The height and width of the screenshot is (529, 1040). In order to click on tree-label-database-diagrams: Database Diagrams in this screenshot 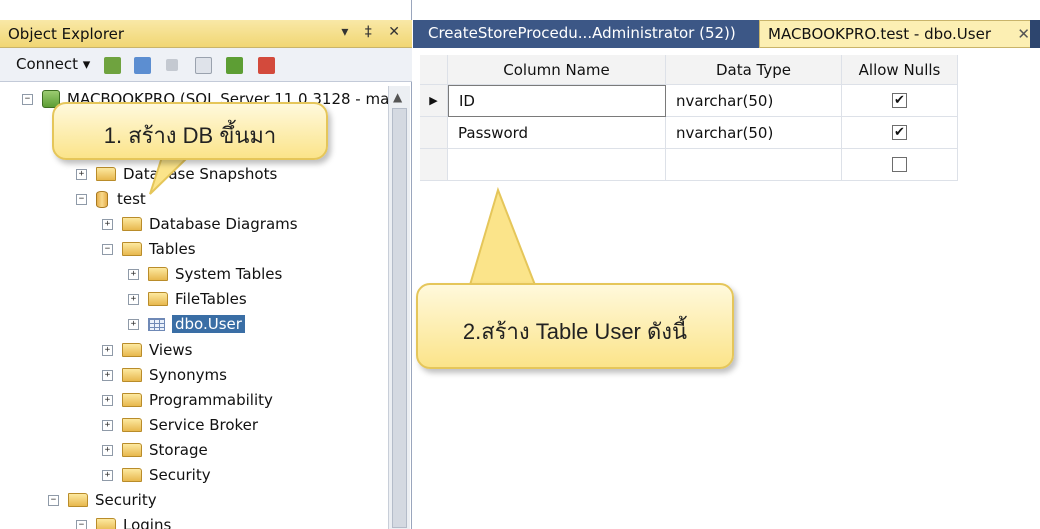, I will do `click(223, 224)`.